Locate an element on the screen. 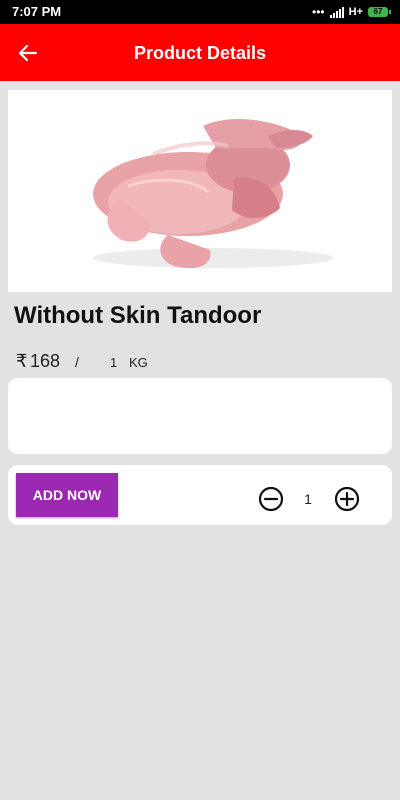 The width and height of the screenshot is (400, 800). status-icons: ••• H+ 67 is located at coordinates (351, 12).